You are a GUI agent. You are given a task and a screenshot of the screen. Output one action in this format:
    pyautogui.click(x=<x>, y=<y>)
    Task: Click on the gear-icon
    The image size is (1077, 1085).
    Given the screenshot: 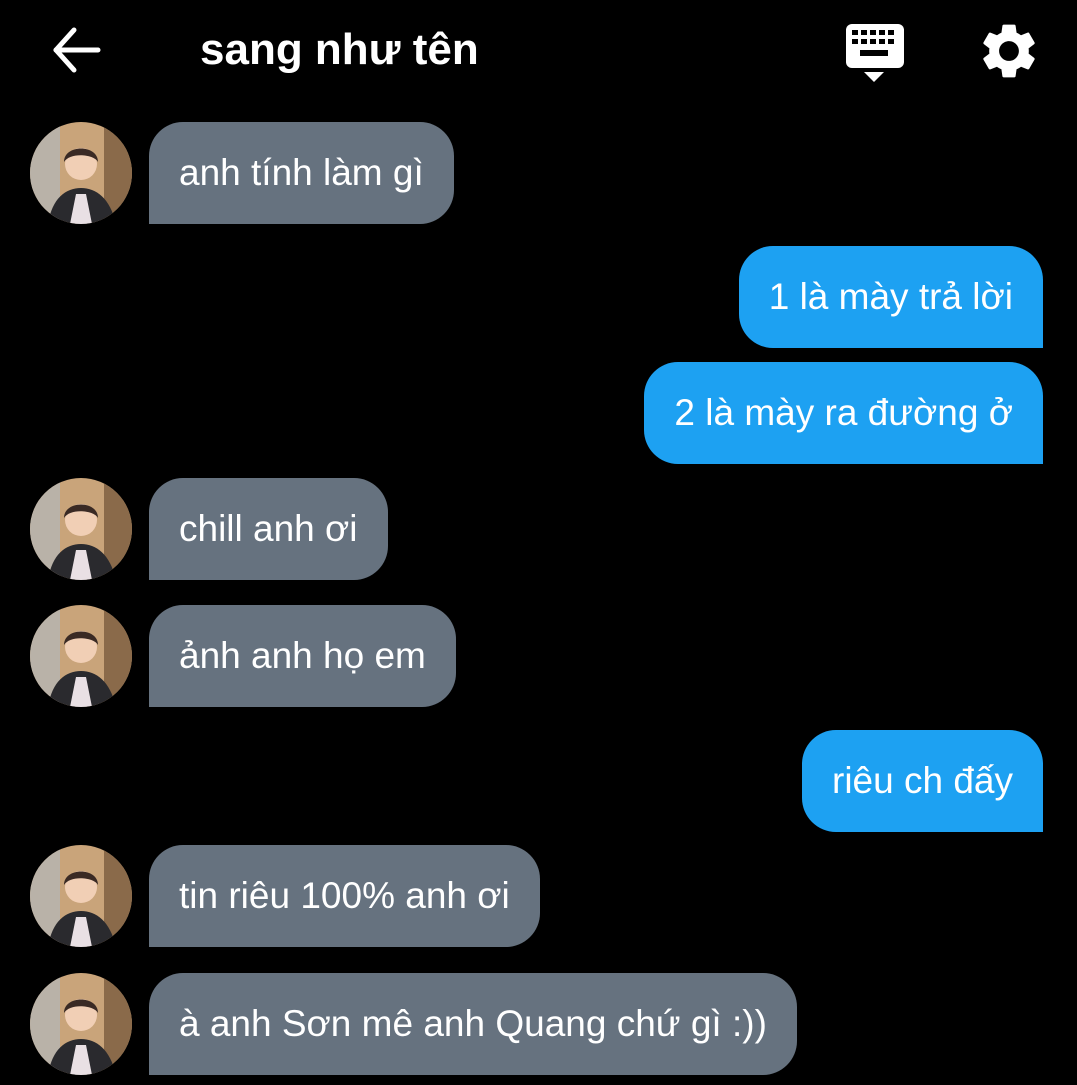 What is the action you would take?
    pyautogui.click(x=1009, y=51)
    